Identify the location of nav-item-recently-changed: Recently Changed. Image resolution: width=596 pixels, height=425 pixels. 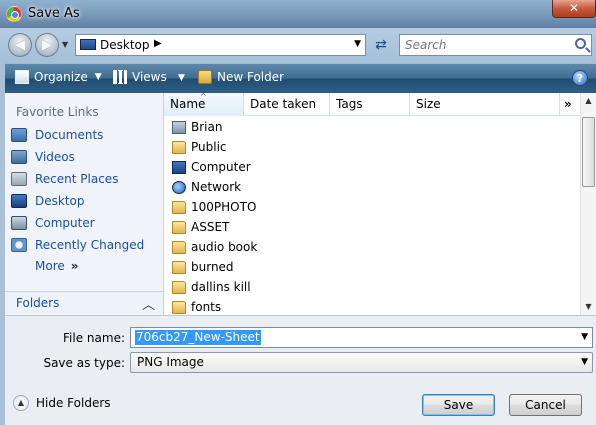
(86, 245).